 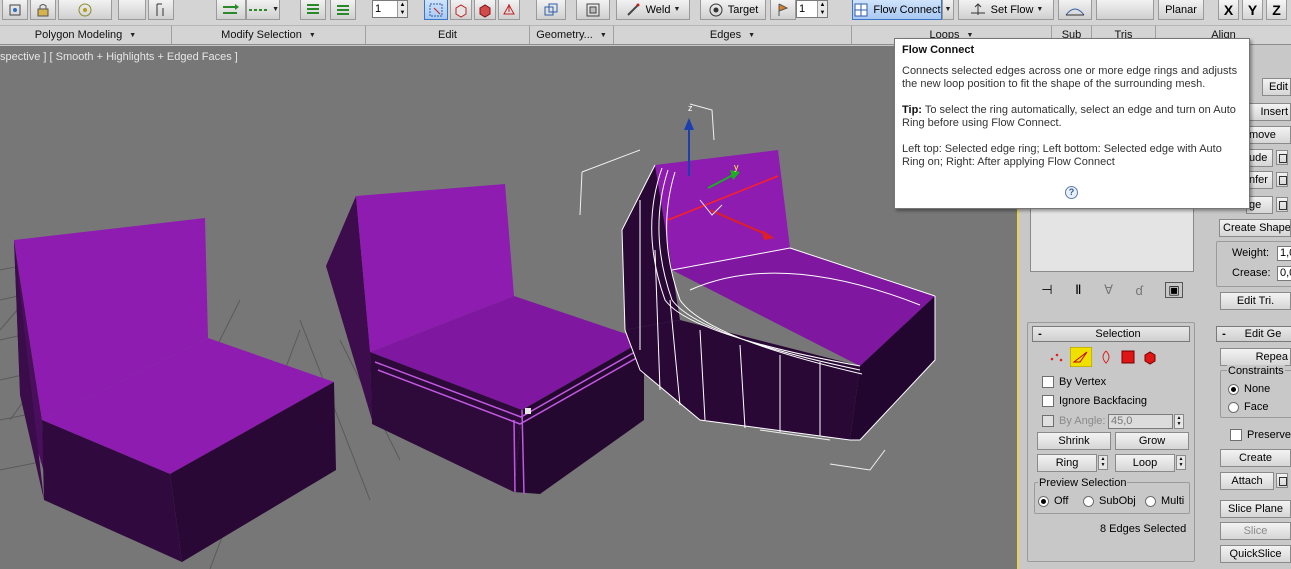 I want to click on loop-selection-icon: ▼, so click(x=263, y=10).